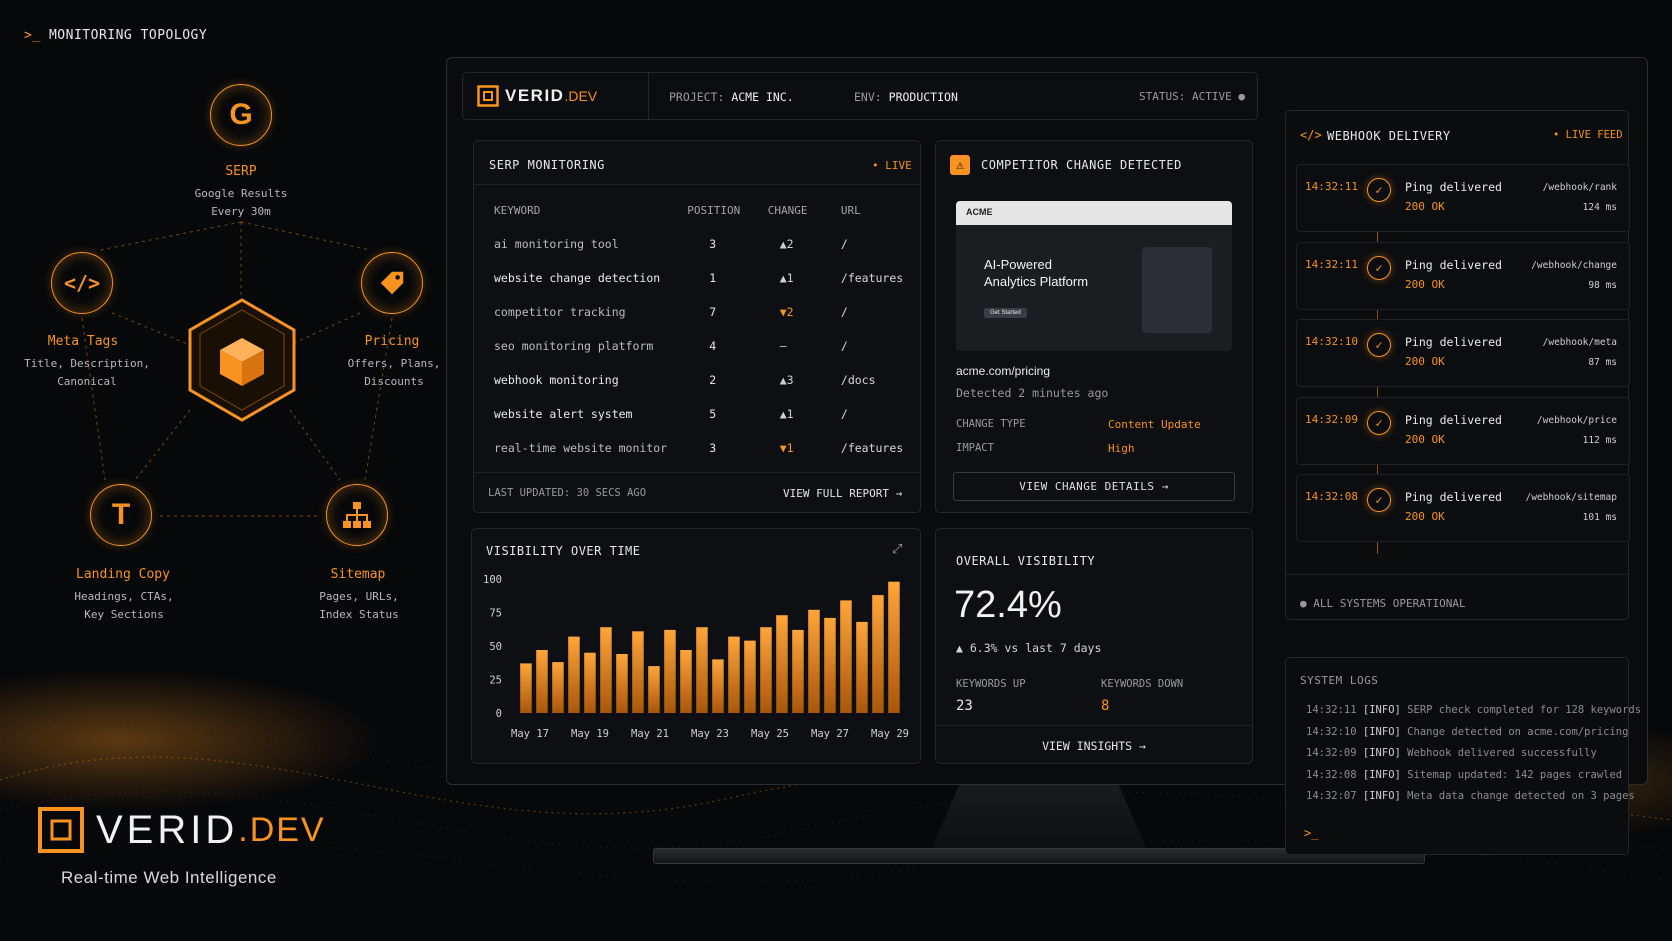 The width and height of the screenshot is (1672, 941). I want to click on log-message: Sitemap updated: 142 pages crawled, so click(1515, 774).